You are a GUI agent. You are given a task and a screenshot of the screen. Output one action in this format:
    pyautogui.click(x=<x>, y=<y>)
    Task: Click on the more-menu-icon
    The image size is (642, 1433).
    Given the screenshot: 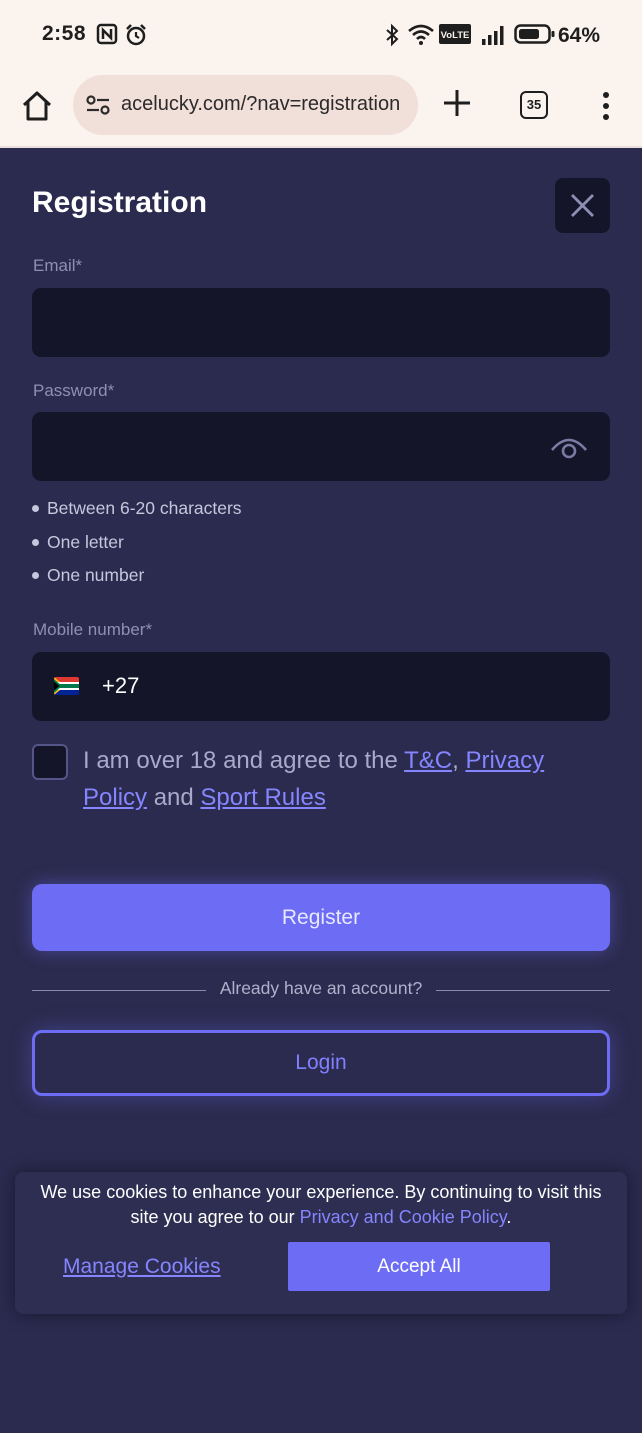 What is the action you would take?
    pyautogui.click(x=606, y=106)
    